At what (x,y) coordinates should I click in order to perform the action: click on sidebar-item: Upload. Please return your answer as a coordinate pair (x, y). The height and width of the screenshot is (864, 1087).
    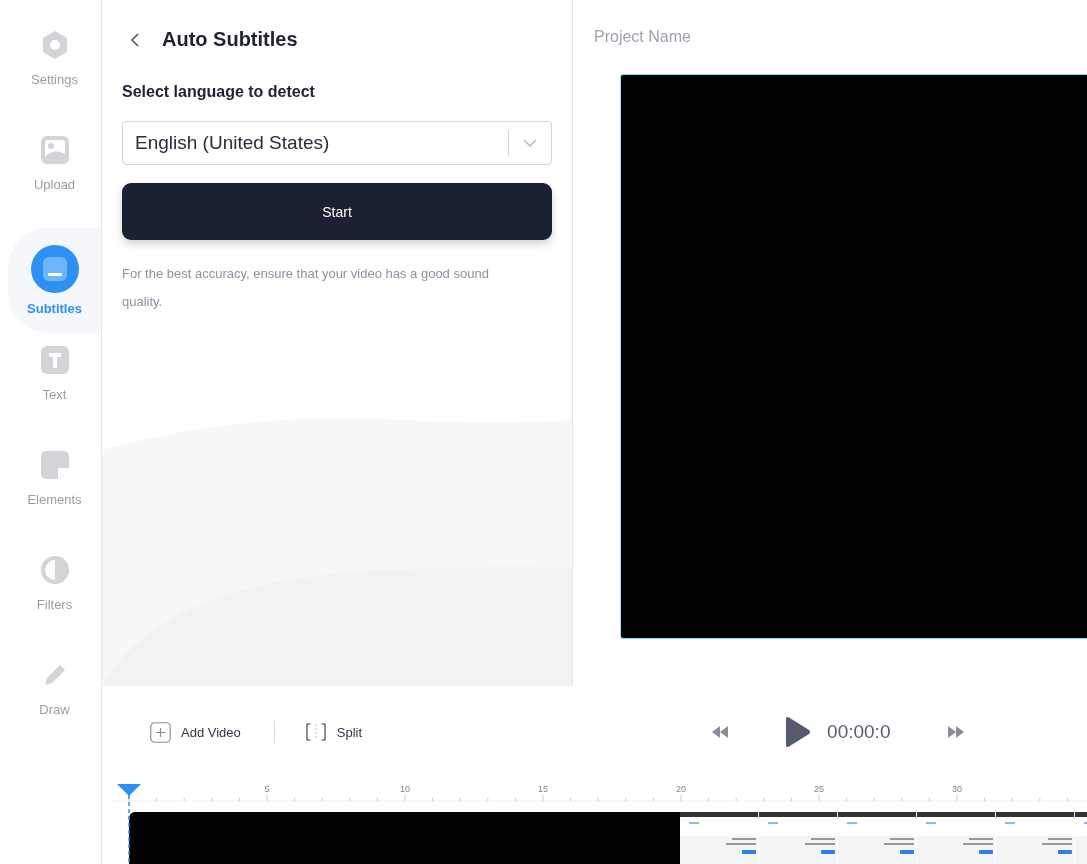
    Looking at the image, I should click on (54, 175).